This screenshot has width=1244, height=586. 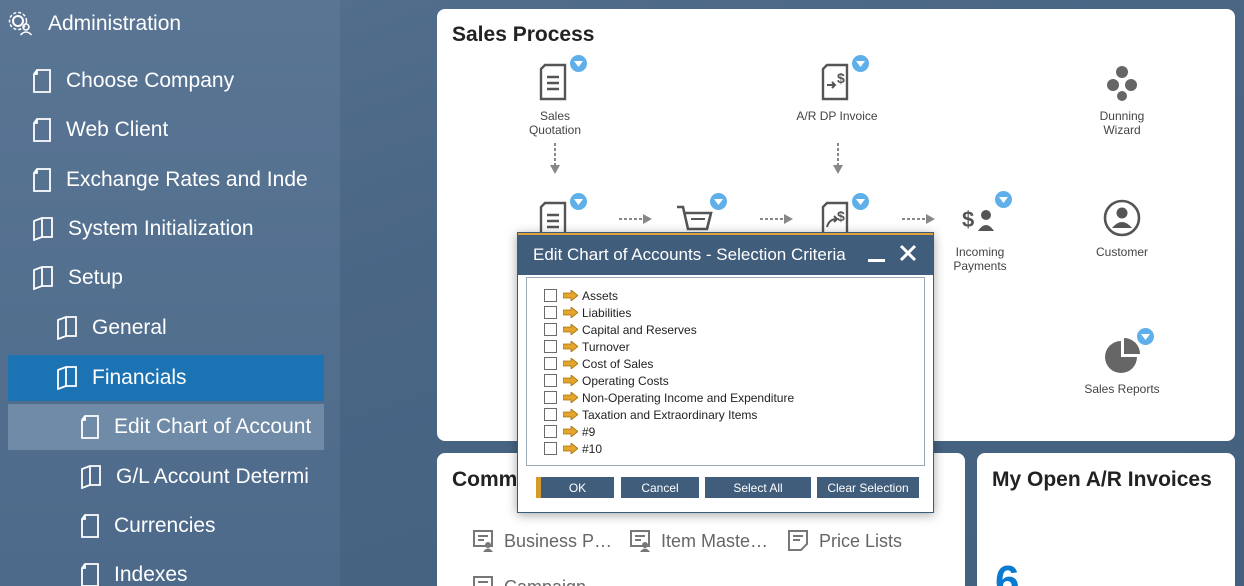 I want to click on nav-root-administration: Administration, so click(x=94, y=24).